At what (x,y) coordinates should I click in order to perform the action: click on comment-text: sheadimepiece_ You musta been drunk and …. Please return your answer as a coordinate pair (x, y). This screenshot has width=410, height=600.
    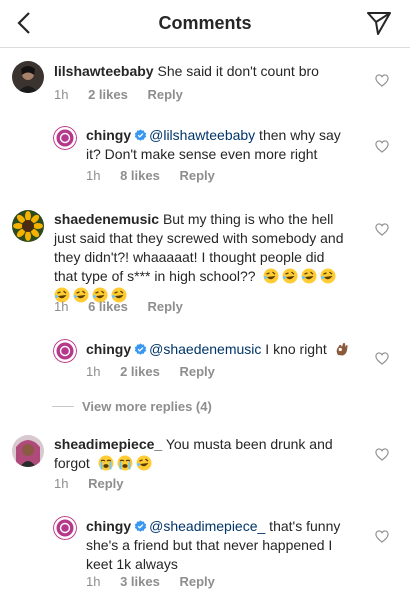
    Looking at the image, I should click on (193, 453).